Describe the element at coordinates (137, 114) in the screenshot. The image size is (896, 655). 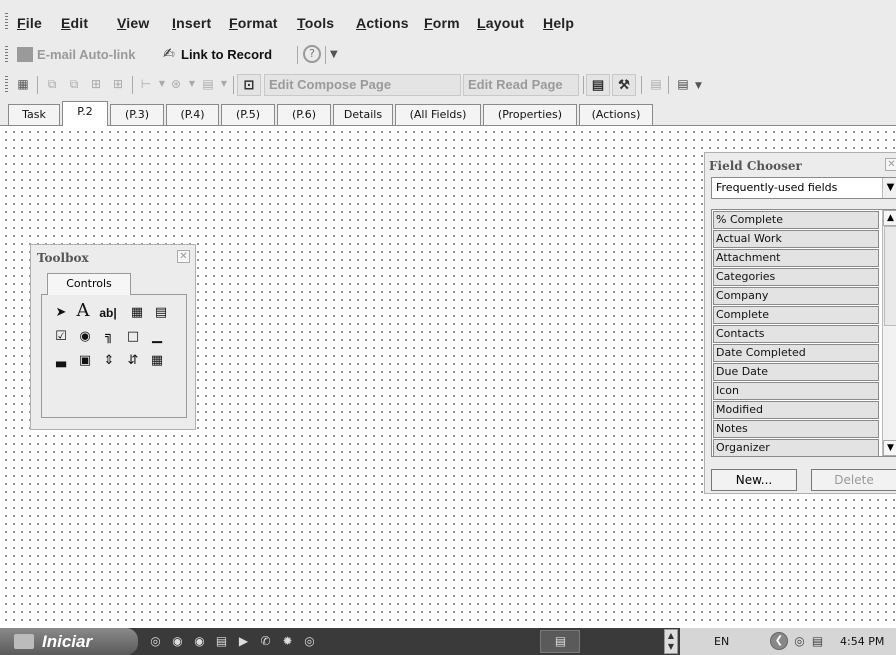
I see `tab-p3: (P.3)` at that location.